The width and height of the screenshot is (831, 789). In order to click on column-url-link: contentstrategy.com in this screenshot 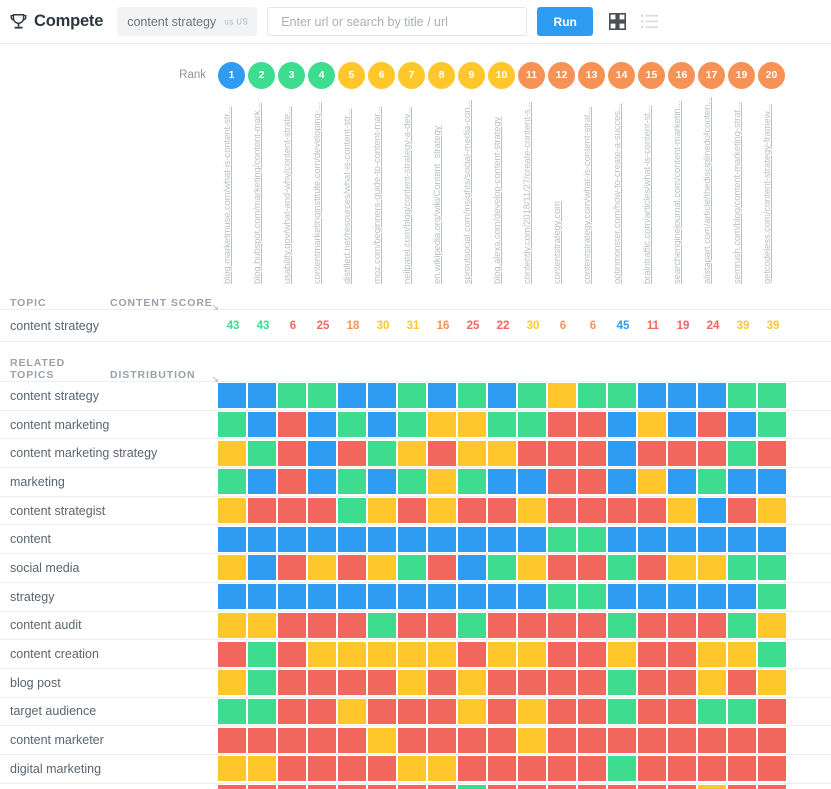, I will do `click(557, 242)`.